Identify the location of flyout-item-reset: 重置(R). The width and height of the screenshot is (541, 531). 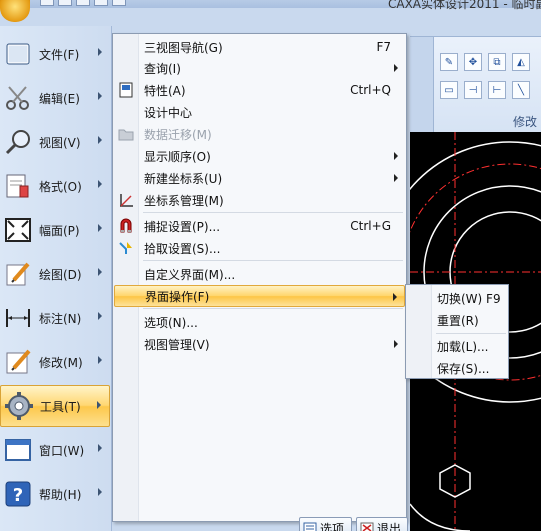
(458, 320).